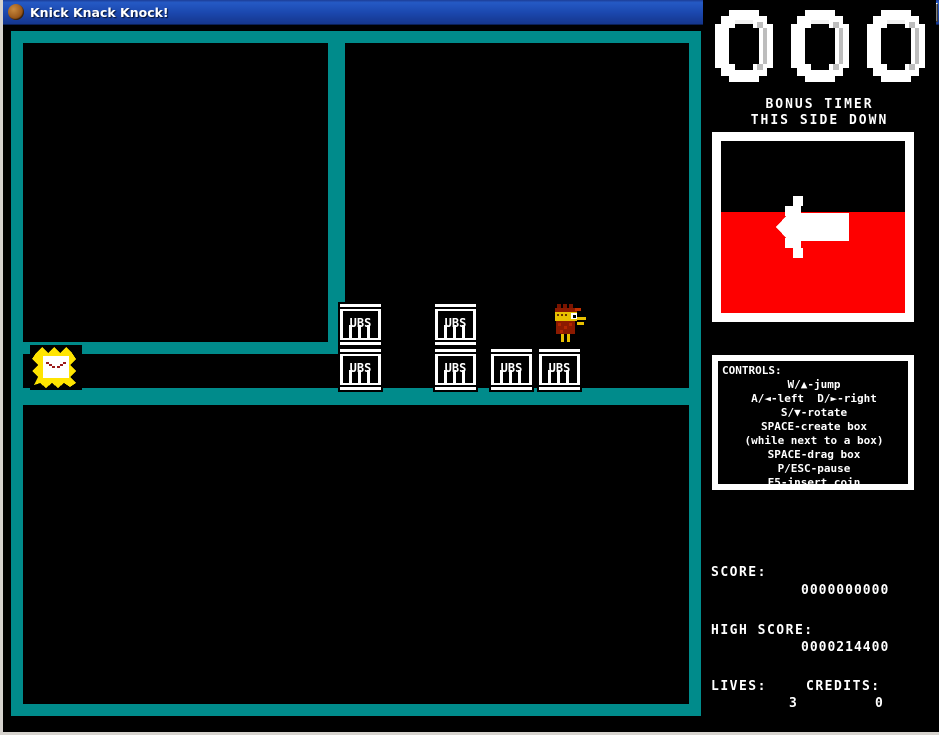 This screenshot has width=939, height=735. Describe the element at coordinates (819, 104) in the screenshot. I see `bonus-timer-label: BONUS TIMER` at that location.